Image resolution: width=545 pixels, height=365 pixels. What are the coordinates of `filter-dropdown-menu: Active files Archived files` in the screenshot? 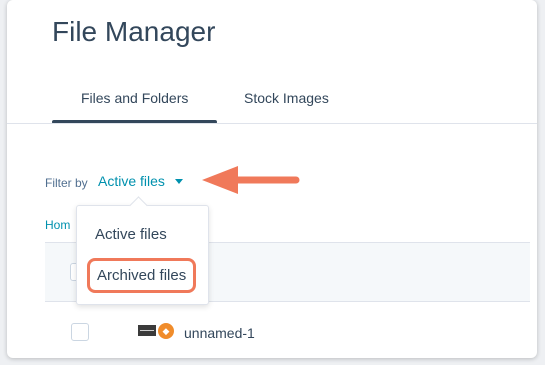 It's located at (142, 255).